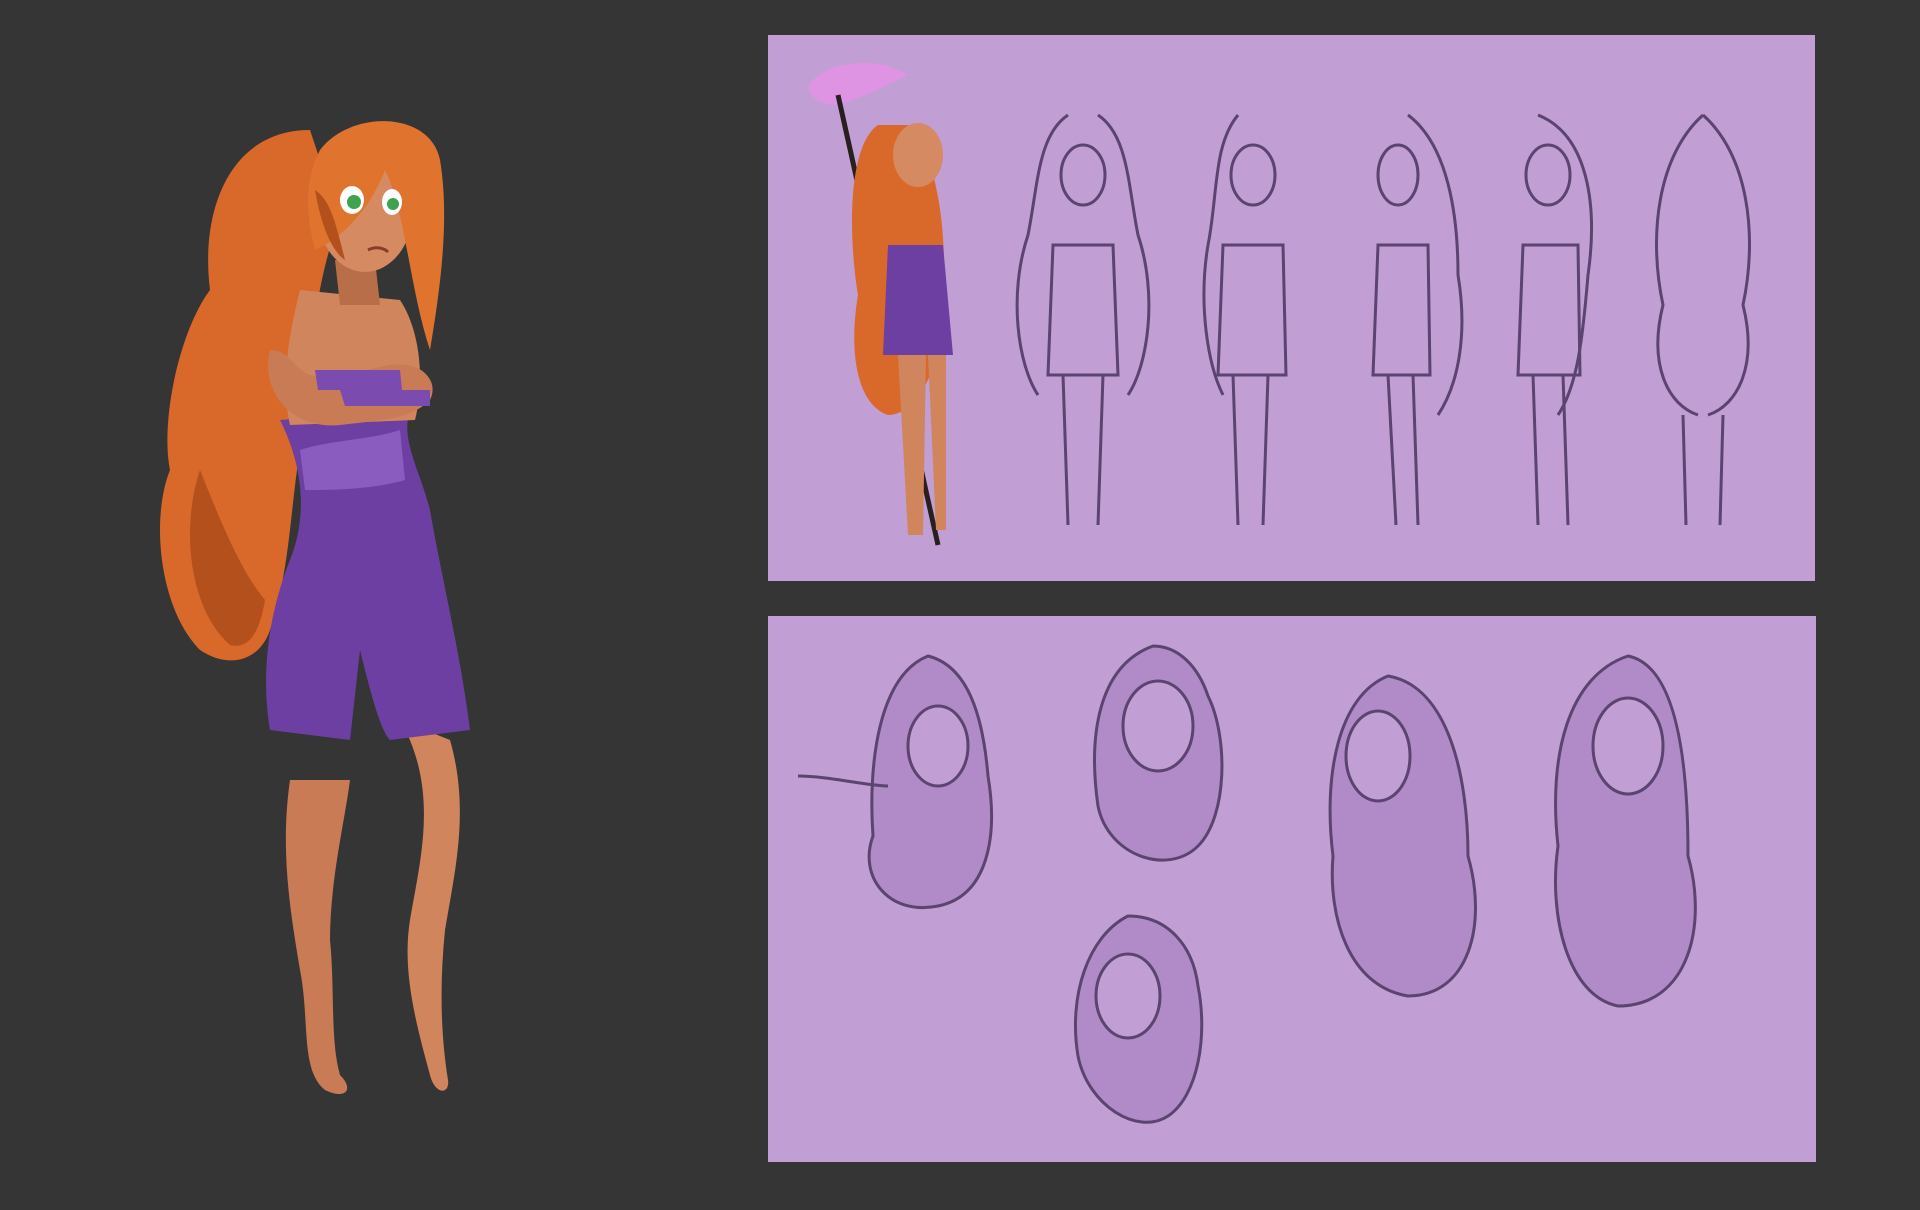 This screenshot has height=1210, width=1920. What do you see at coordinates (1703, 319) in the screenshot?
I see `sketch-pose-back` at bounding box center [1703, 319].